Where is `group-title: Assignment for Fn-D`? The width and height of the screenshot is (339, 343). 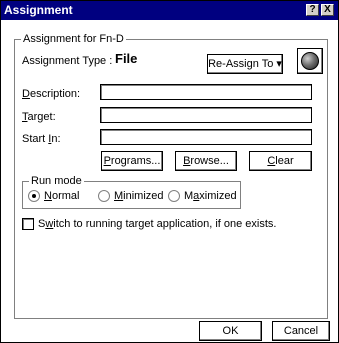
group-title: Assignment for Fn-D is located at coordinates (73, 39).